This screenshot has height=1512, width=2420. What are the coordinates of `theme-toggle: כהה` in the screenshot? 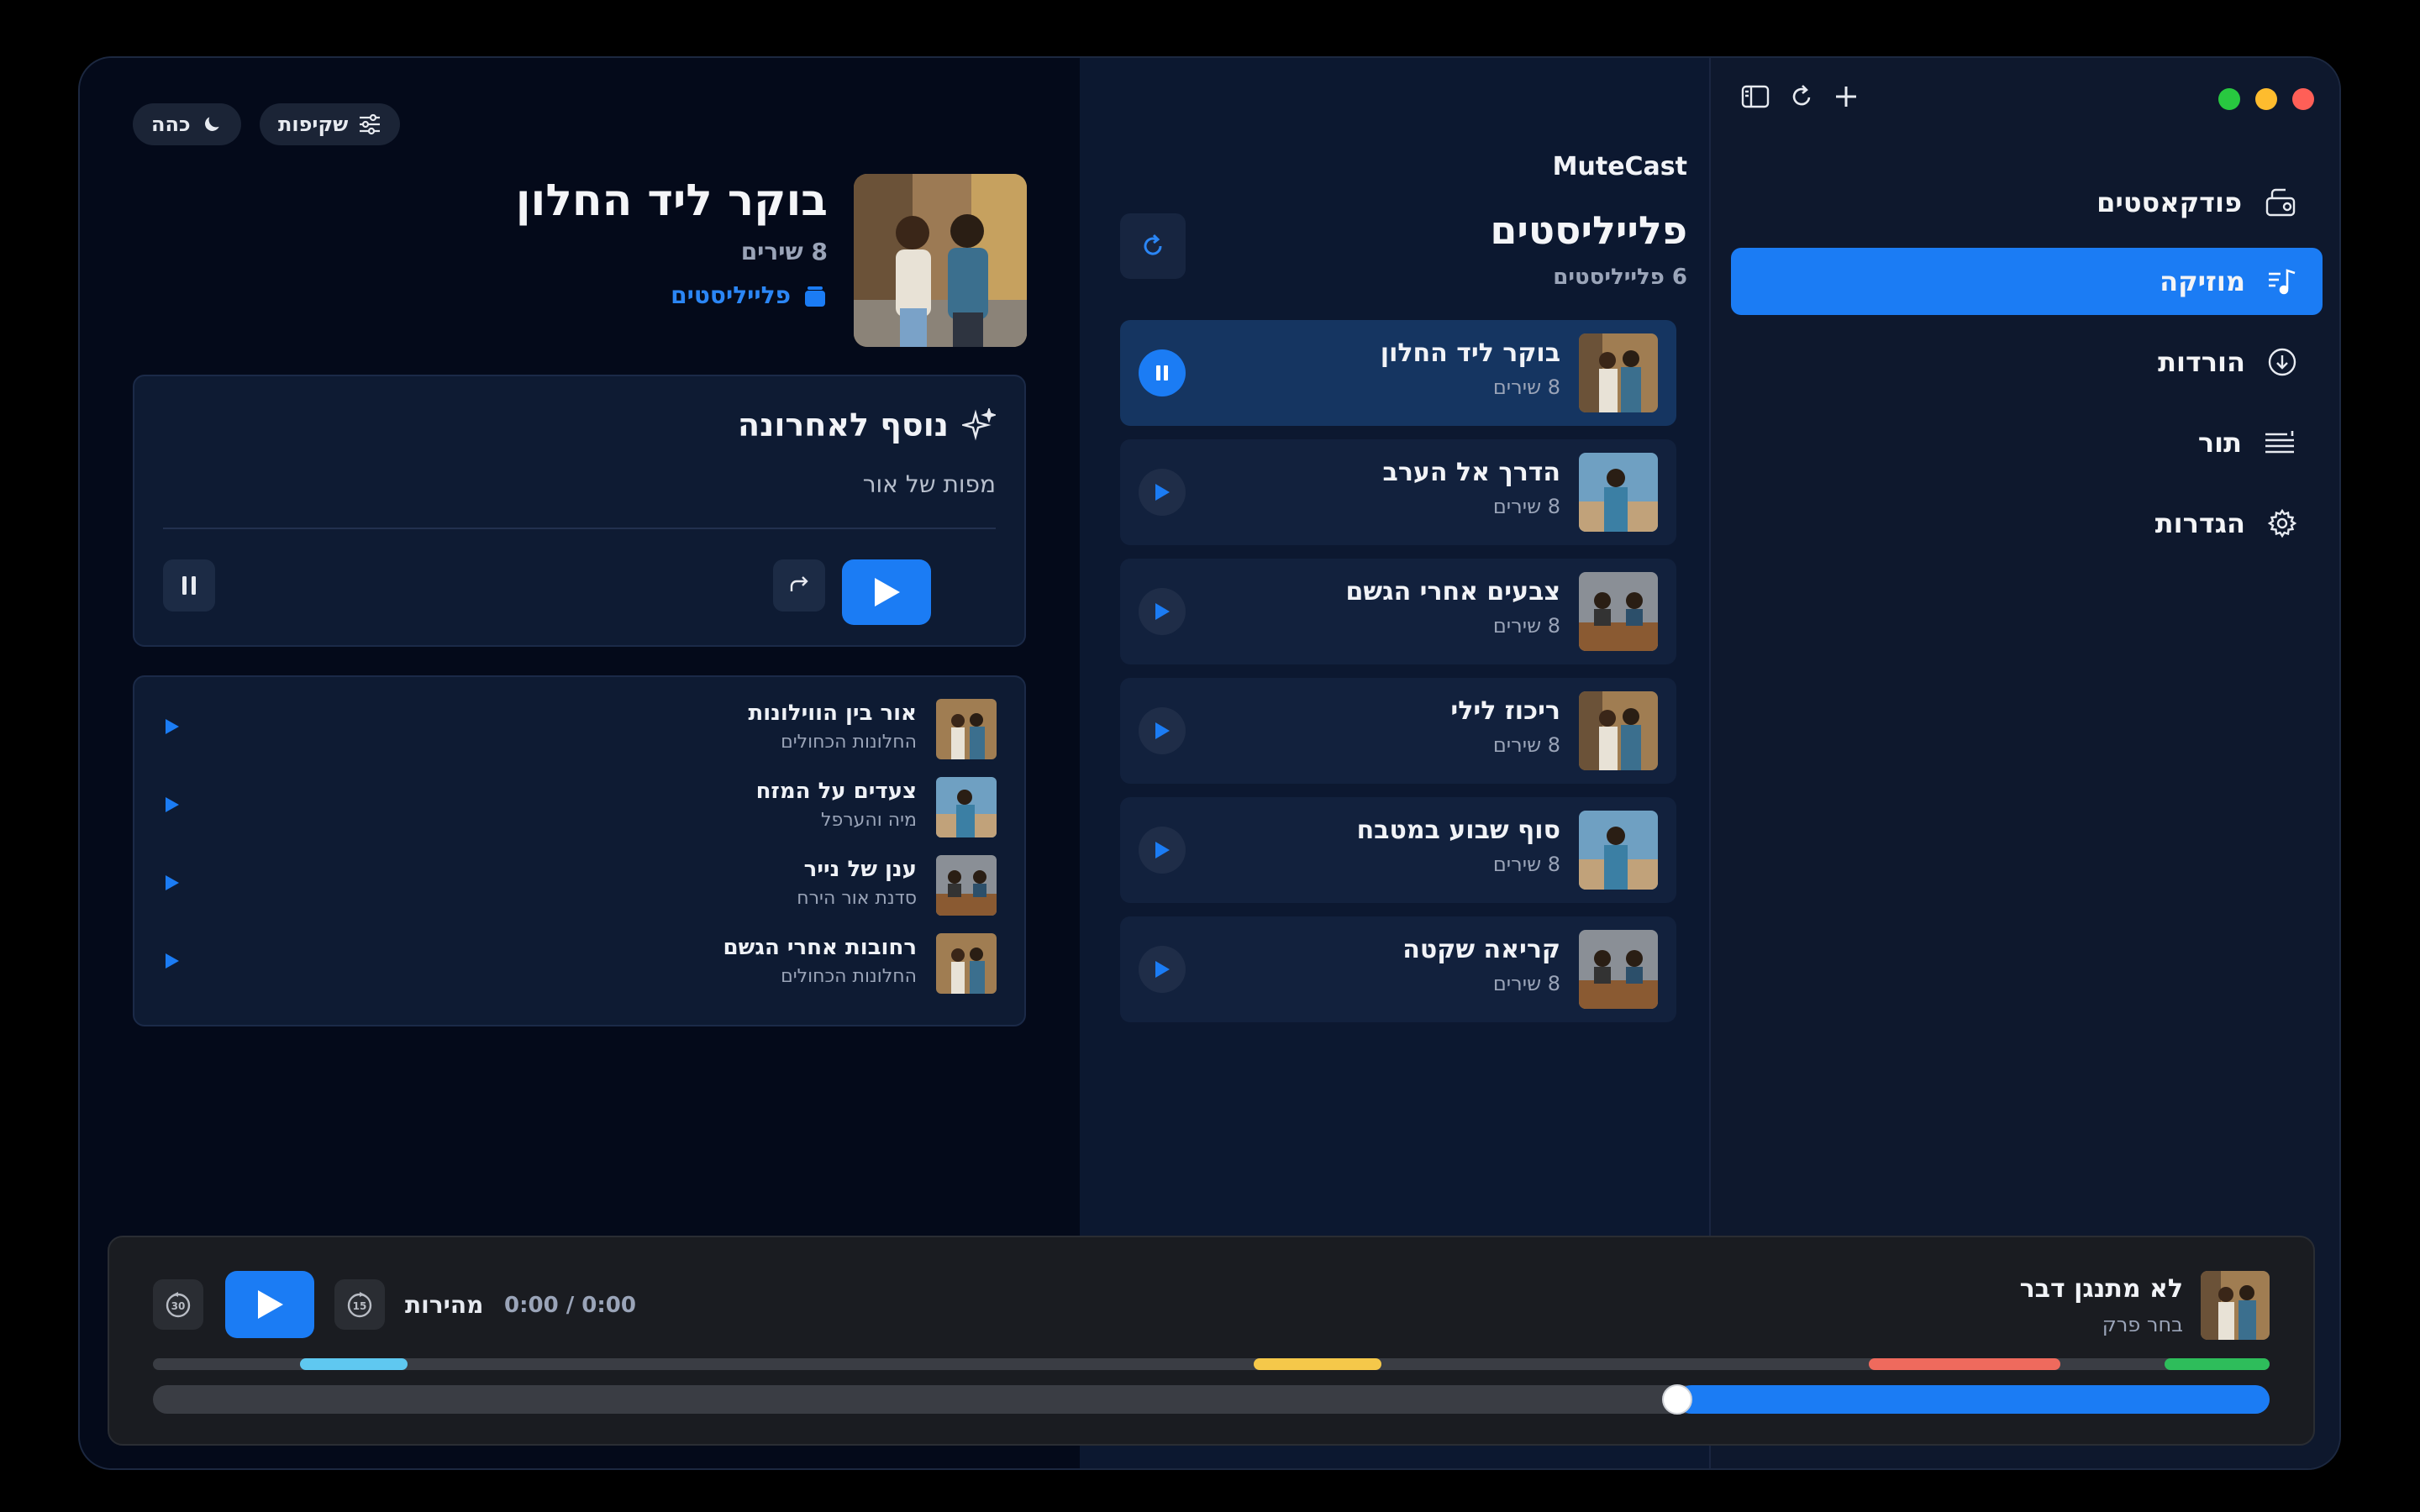 It's located at (187, 124).